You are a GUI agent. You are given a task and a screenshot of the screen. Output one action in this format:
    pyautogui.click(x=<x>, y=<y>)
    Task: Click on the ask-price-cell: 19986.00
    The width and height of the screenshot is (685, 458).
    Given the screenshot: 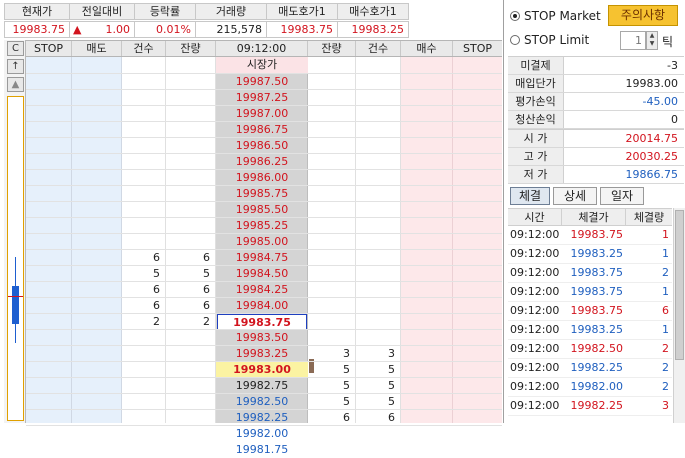 What is the action you would take?
    pyautogui.click(x=262, y=178)
    